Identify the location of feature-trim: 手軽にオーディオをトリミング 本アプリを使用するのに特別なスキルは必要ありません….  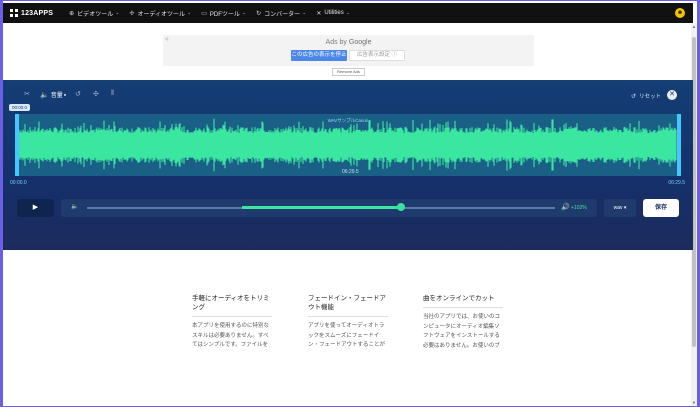
(232, 322).